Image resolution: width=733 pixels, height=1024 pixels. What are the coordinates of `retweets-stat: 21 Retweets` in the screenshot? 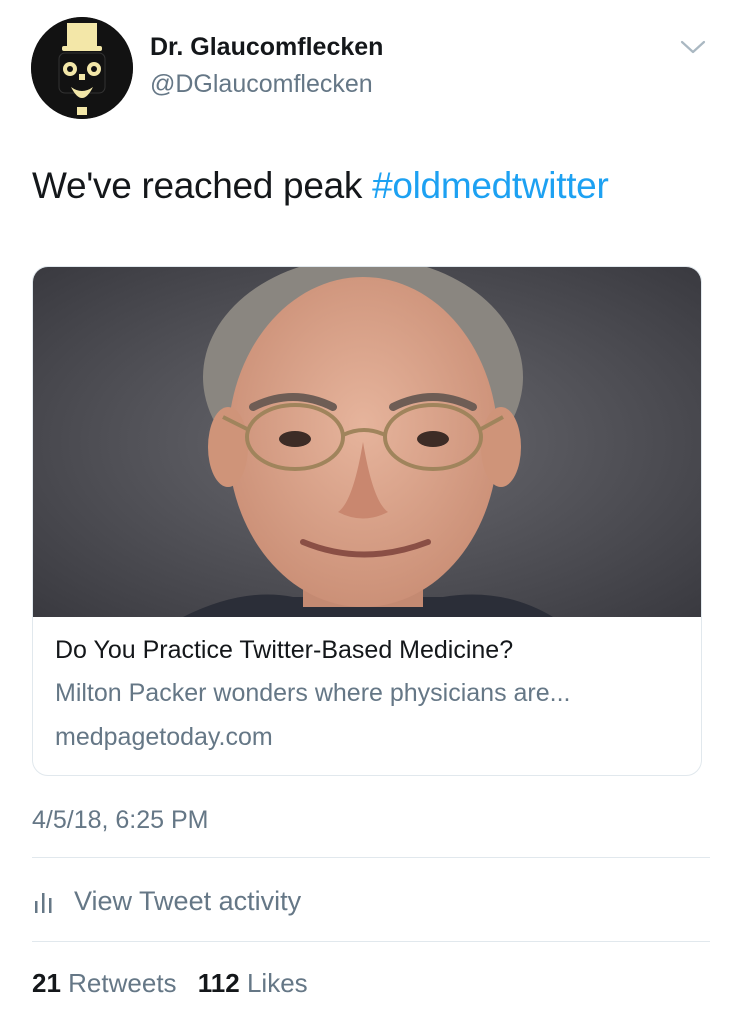 It's located at (104, 983).